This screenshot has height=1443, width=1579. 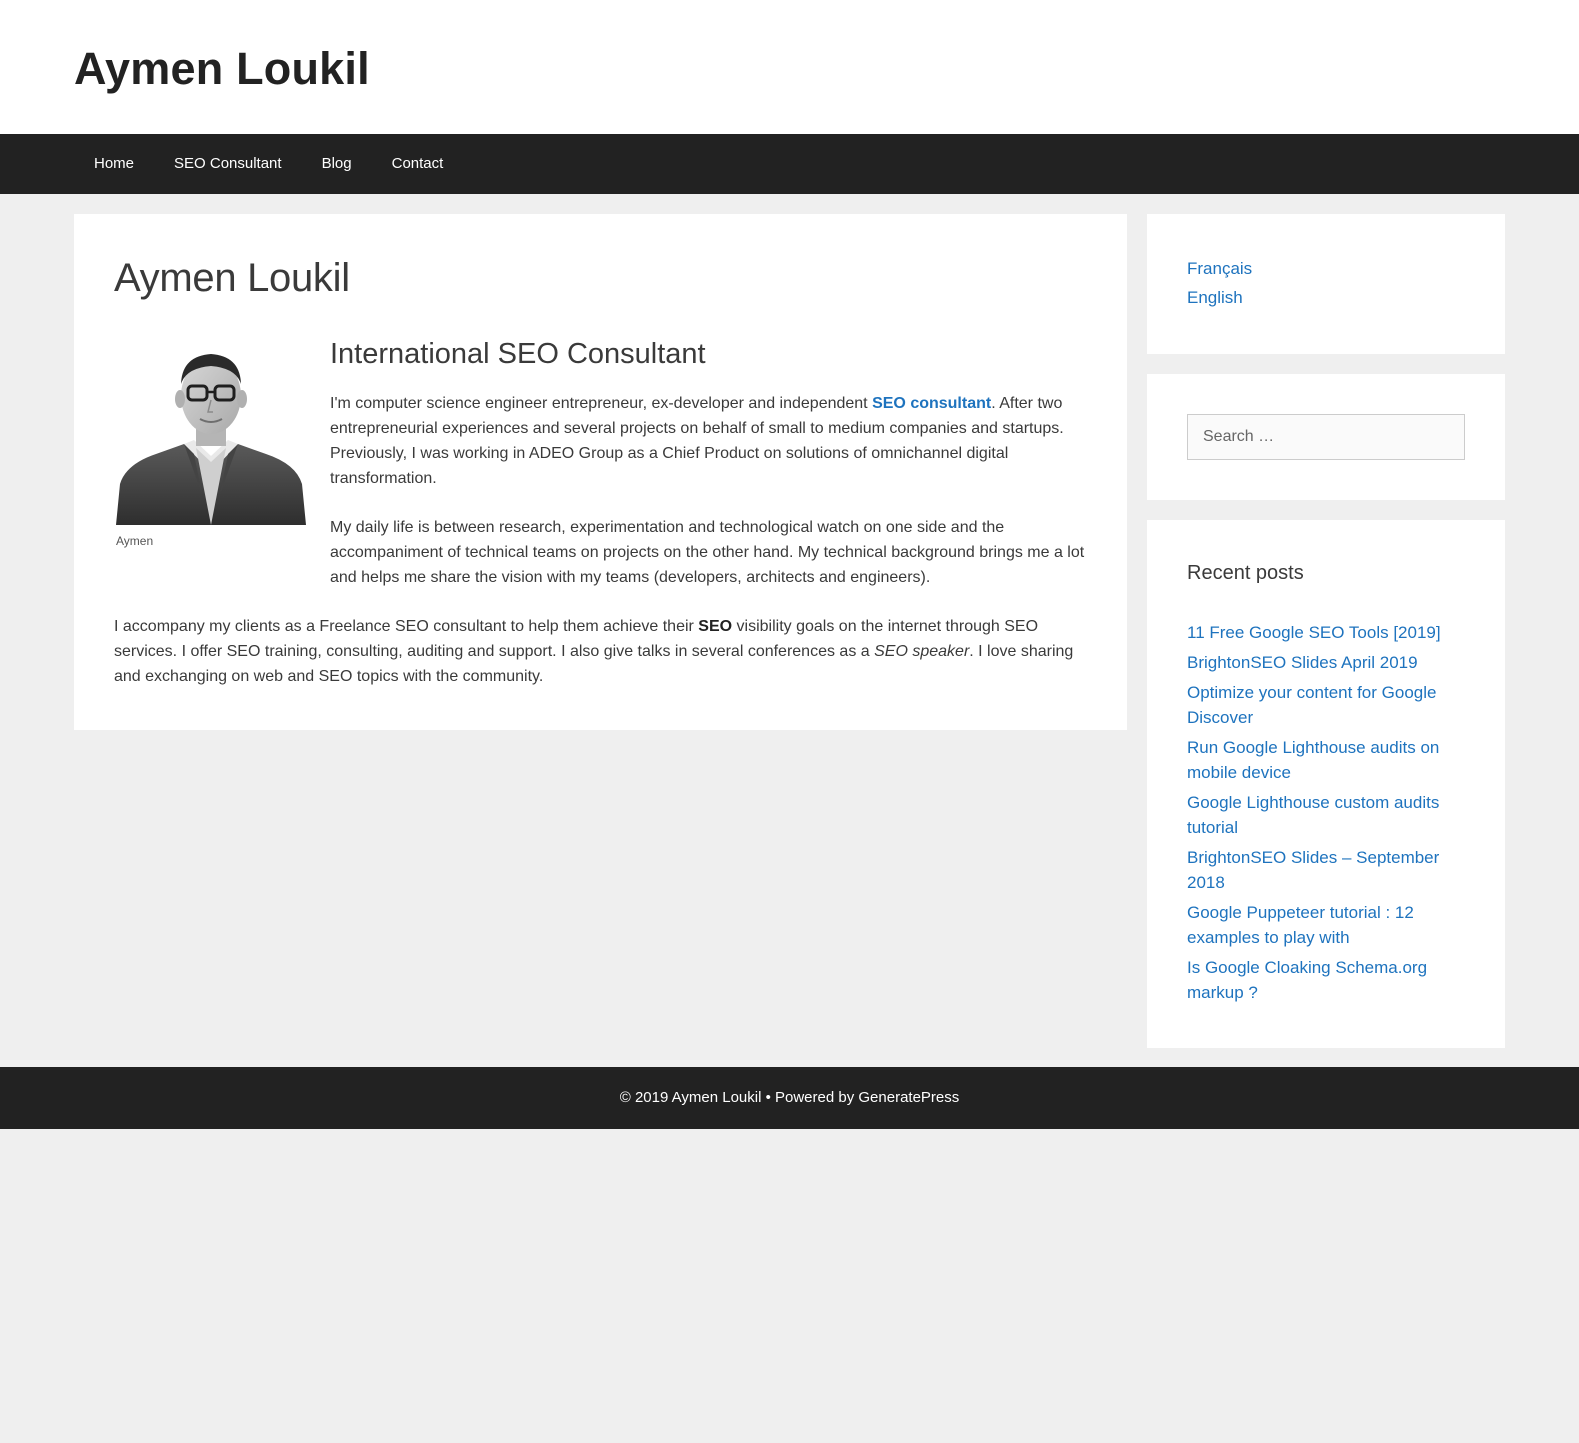 I want to click on site-header: Aymen Loukil, so click(x=789, y=67).